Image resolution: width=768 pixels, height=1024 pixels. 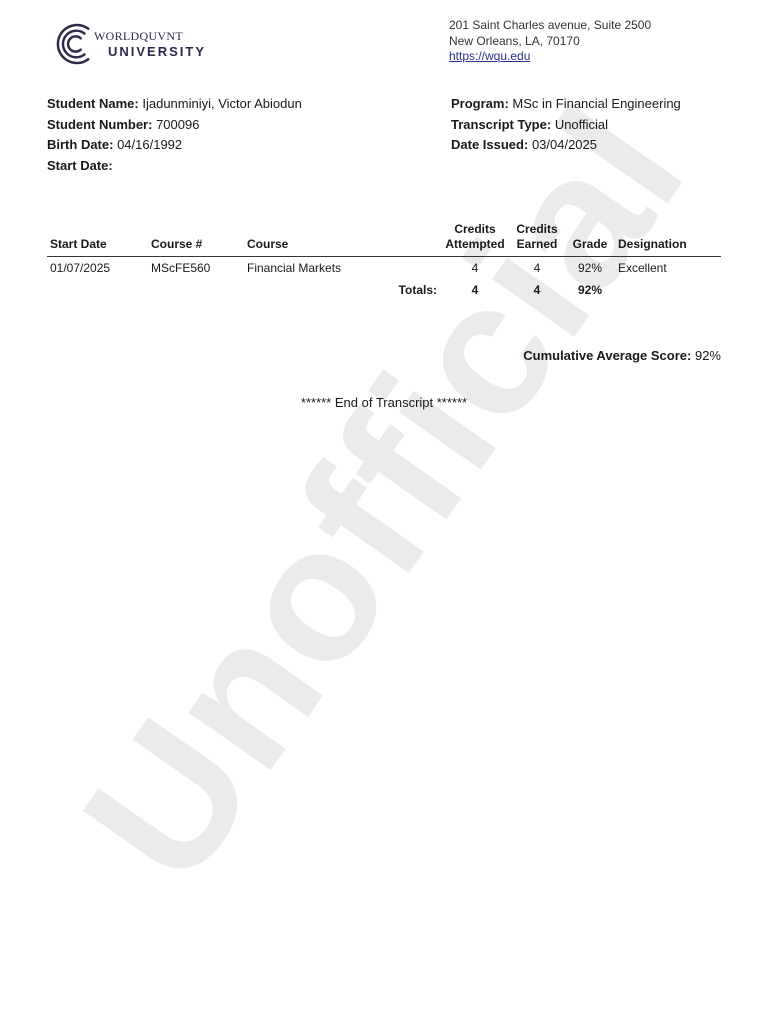 I want to click on cell-course-number: MScFE560, so click(x=181, y=268).